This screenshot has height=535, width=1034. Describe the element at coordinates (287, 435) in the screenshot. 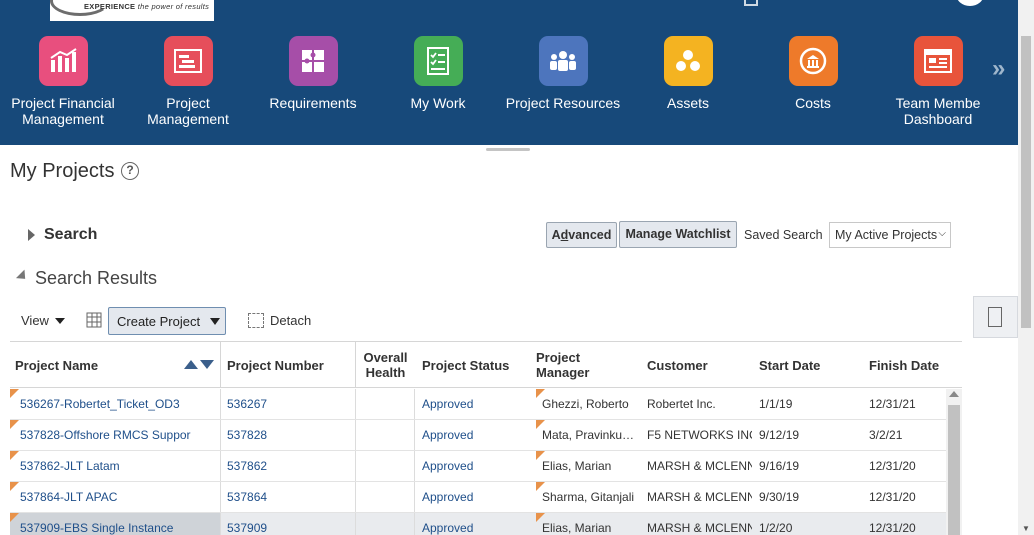

I see `project-number-cell: 537828` at that location.